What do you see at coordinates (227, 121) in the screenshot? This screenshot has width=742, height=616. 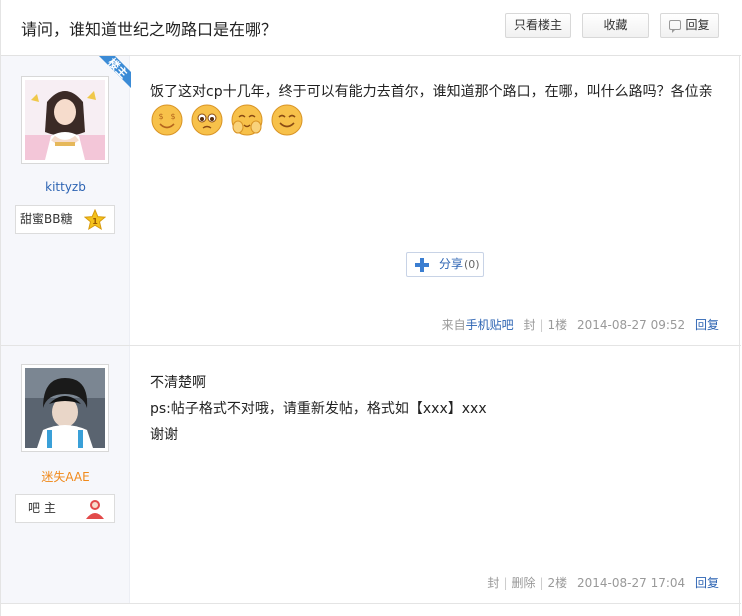 I see `emoticon-row: $ $` at bounding box center [227, 121].